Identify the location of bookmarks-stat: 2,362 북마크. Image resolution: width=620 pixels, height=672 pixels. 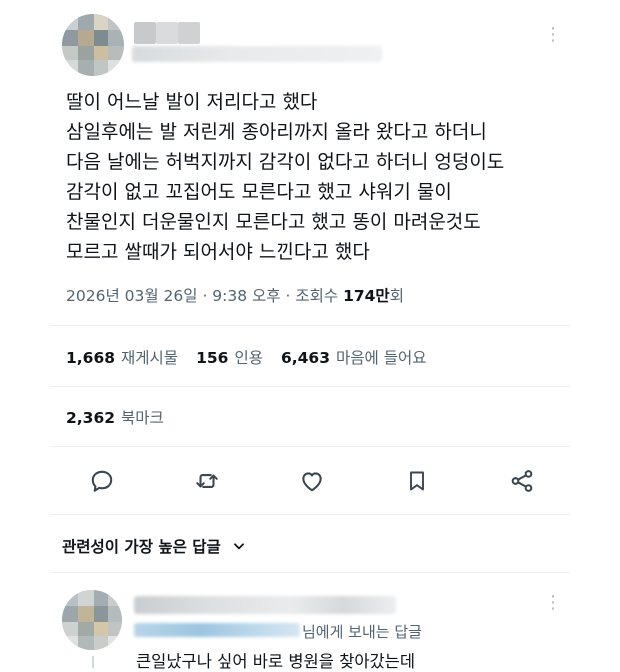
(124, 417).